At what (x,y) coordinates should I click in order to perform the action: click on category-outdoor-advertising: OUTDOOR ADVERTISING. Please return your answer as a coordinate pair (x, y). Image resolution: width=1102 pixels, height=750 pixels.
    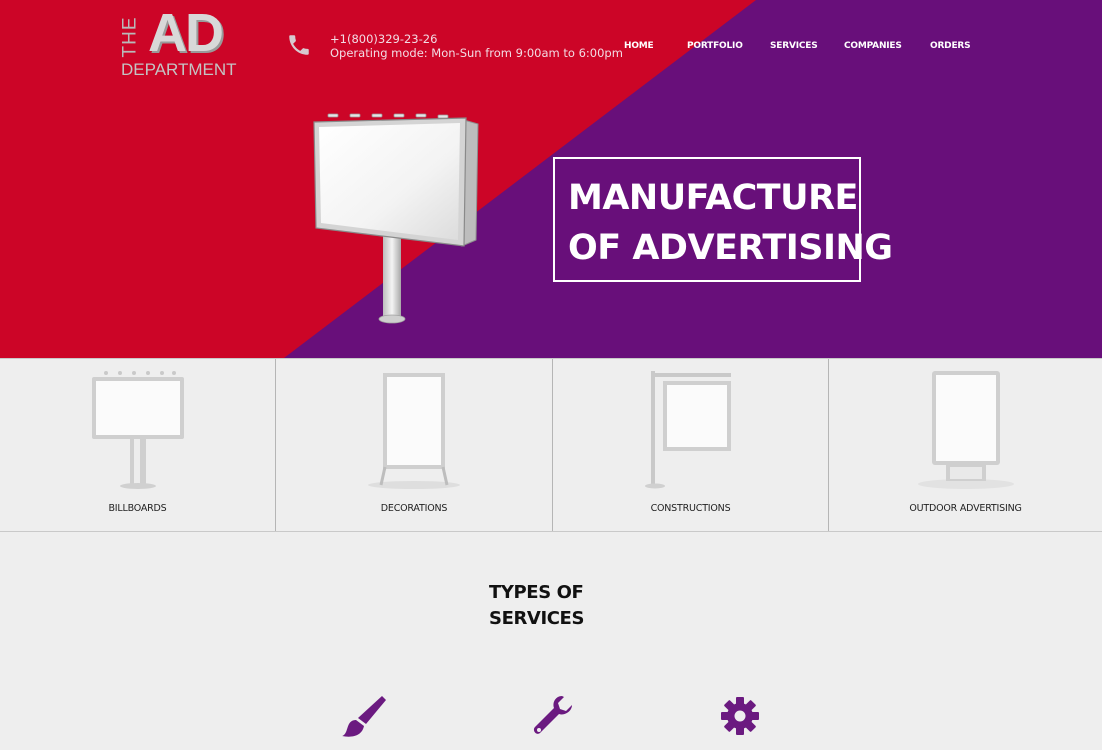
    Looking at the image, I should click on (965, 445).